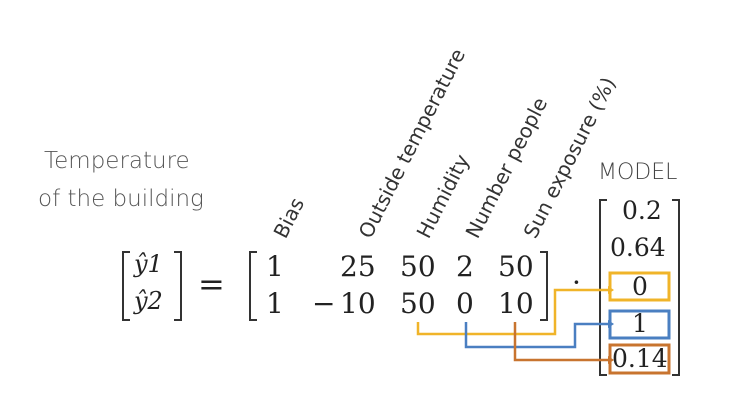  Describe the element at coordinates (560, 342) in the screenshot. I see `connector-sun-exposure` at that location.